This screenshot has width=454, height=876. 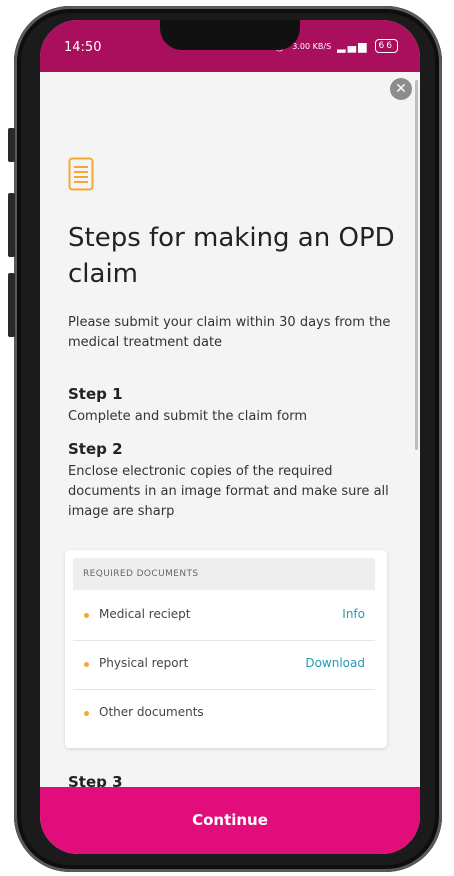 What do you see at coordinates (11, 305) in the screenshot?
I see `phone-volume-down-button` at bounding box center [11, 305].